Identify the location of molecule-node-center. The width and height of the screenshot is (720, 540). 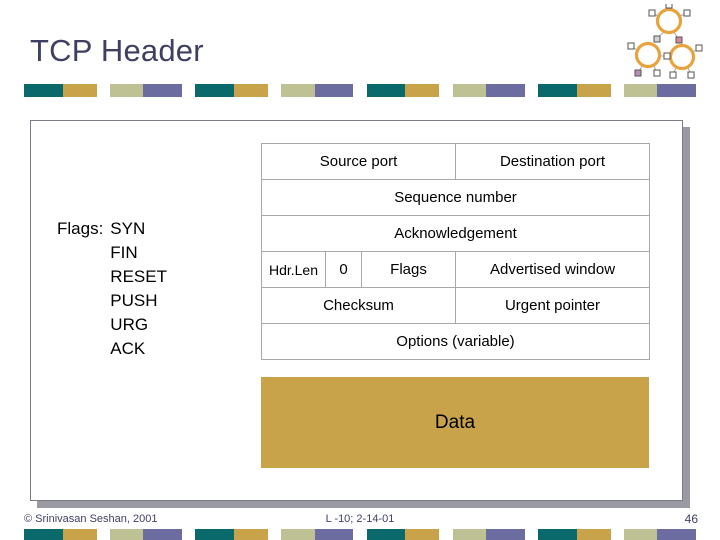
(667, 56).